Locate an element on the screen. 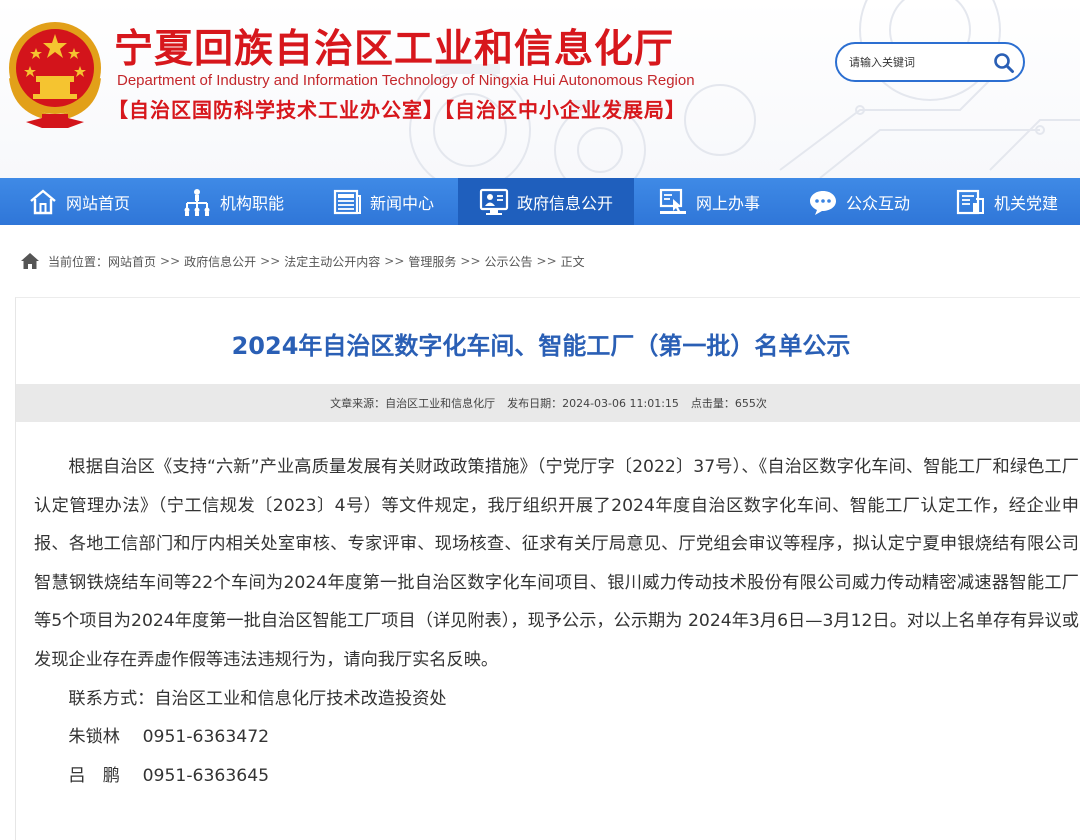 This screenshot has height=840, width=1080. nav-item-party-building: 机关党建 is located at coordinates (1007, 201).